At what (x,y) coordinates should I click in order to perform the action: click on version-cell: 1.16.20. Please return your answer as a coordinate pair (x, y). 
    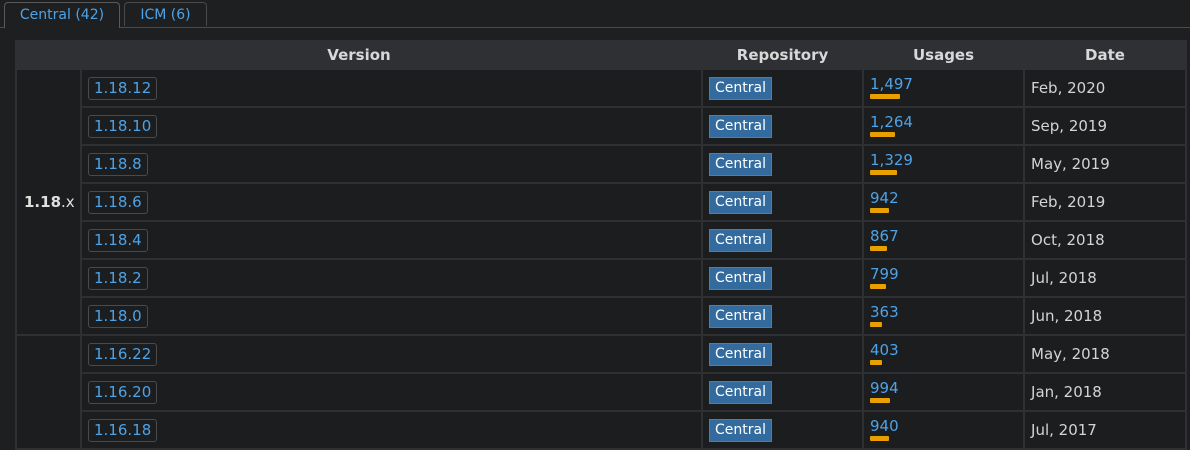
    Looking at the image, I should click on (392, 392).